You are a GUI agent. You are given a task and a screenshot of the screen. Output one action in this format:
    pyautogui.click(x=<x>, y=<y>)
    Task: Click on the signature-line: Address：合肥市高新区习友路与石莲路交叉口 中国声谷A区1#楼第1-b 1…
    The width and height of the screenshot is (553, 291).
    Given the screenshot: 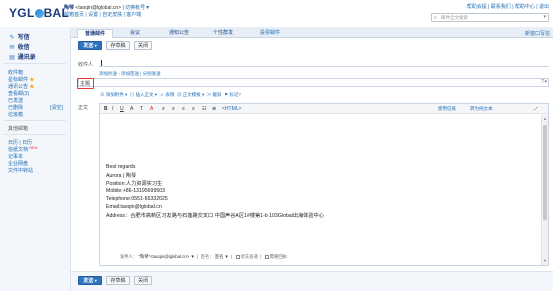 What is the action you would take?
    pyautogui.click(x=215, y=216)
    